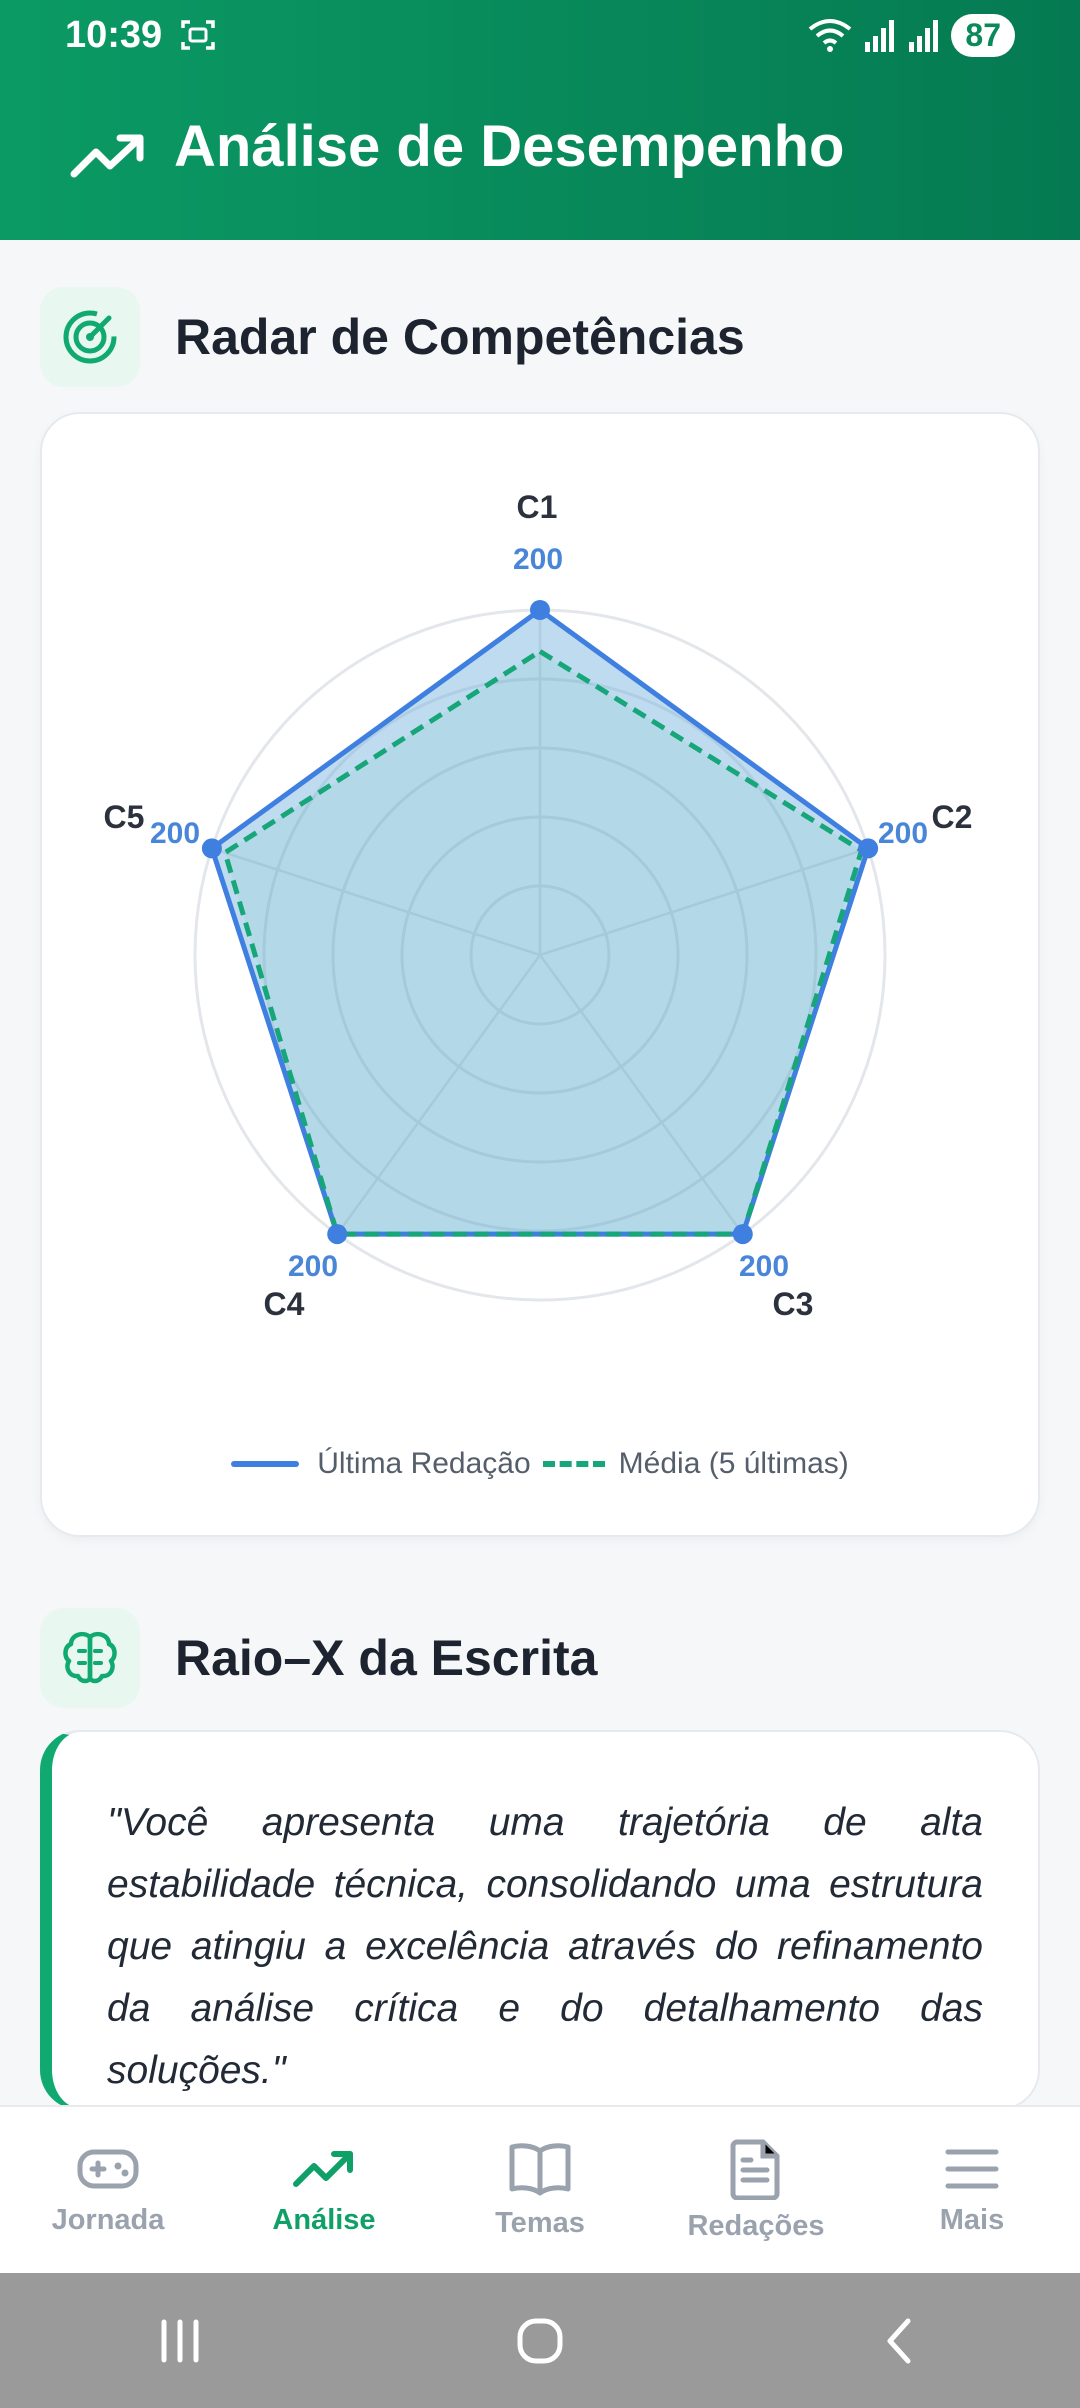 Image resolution: width=1080 pixels, height=2408 pixels. I want to click on radar-icon-box, so click(90, 337).